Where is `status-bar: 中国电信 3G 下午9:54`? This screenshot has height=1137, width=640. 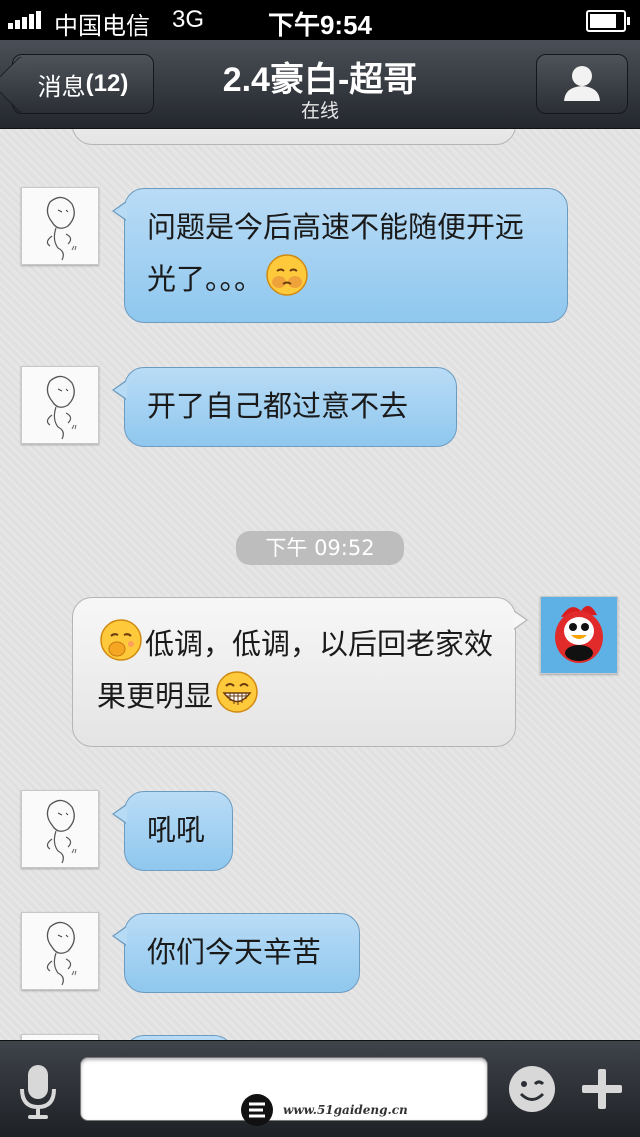 status-bar: 中国电信 3G 下午9:54 is located at coordinates (320, 20).